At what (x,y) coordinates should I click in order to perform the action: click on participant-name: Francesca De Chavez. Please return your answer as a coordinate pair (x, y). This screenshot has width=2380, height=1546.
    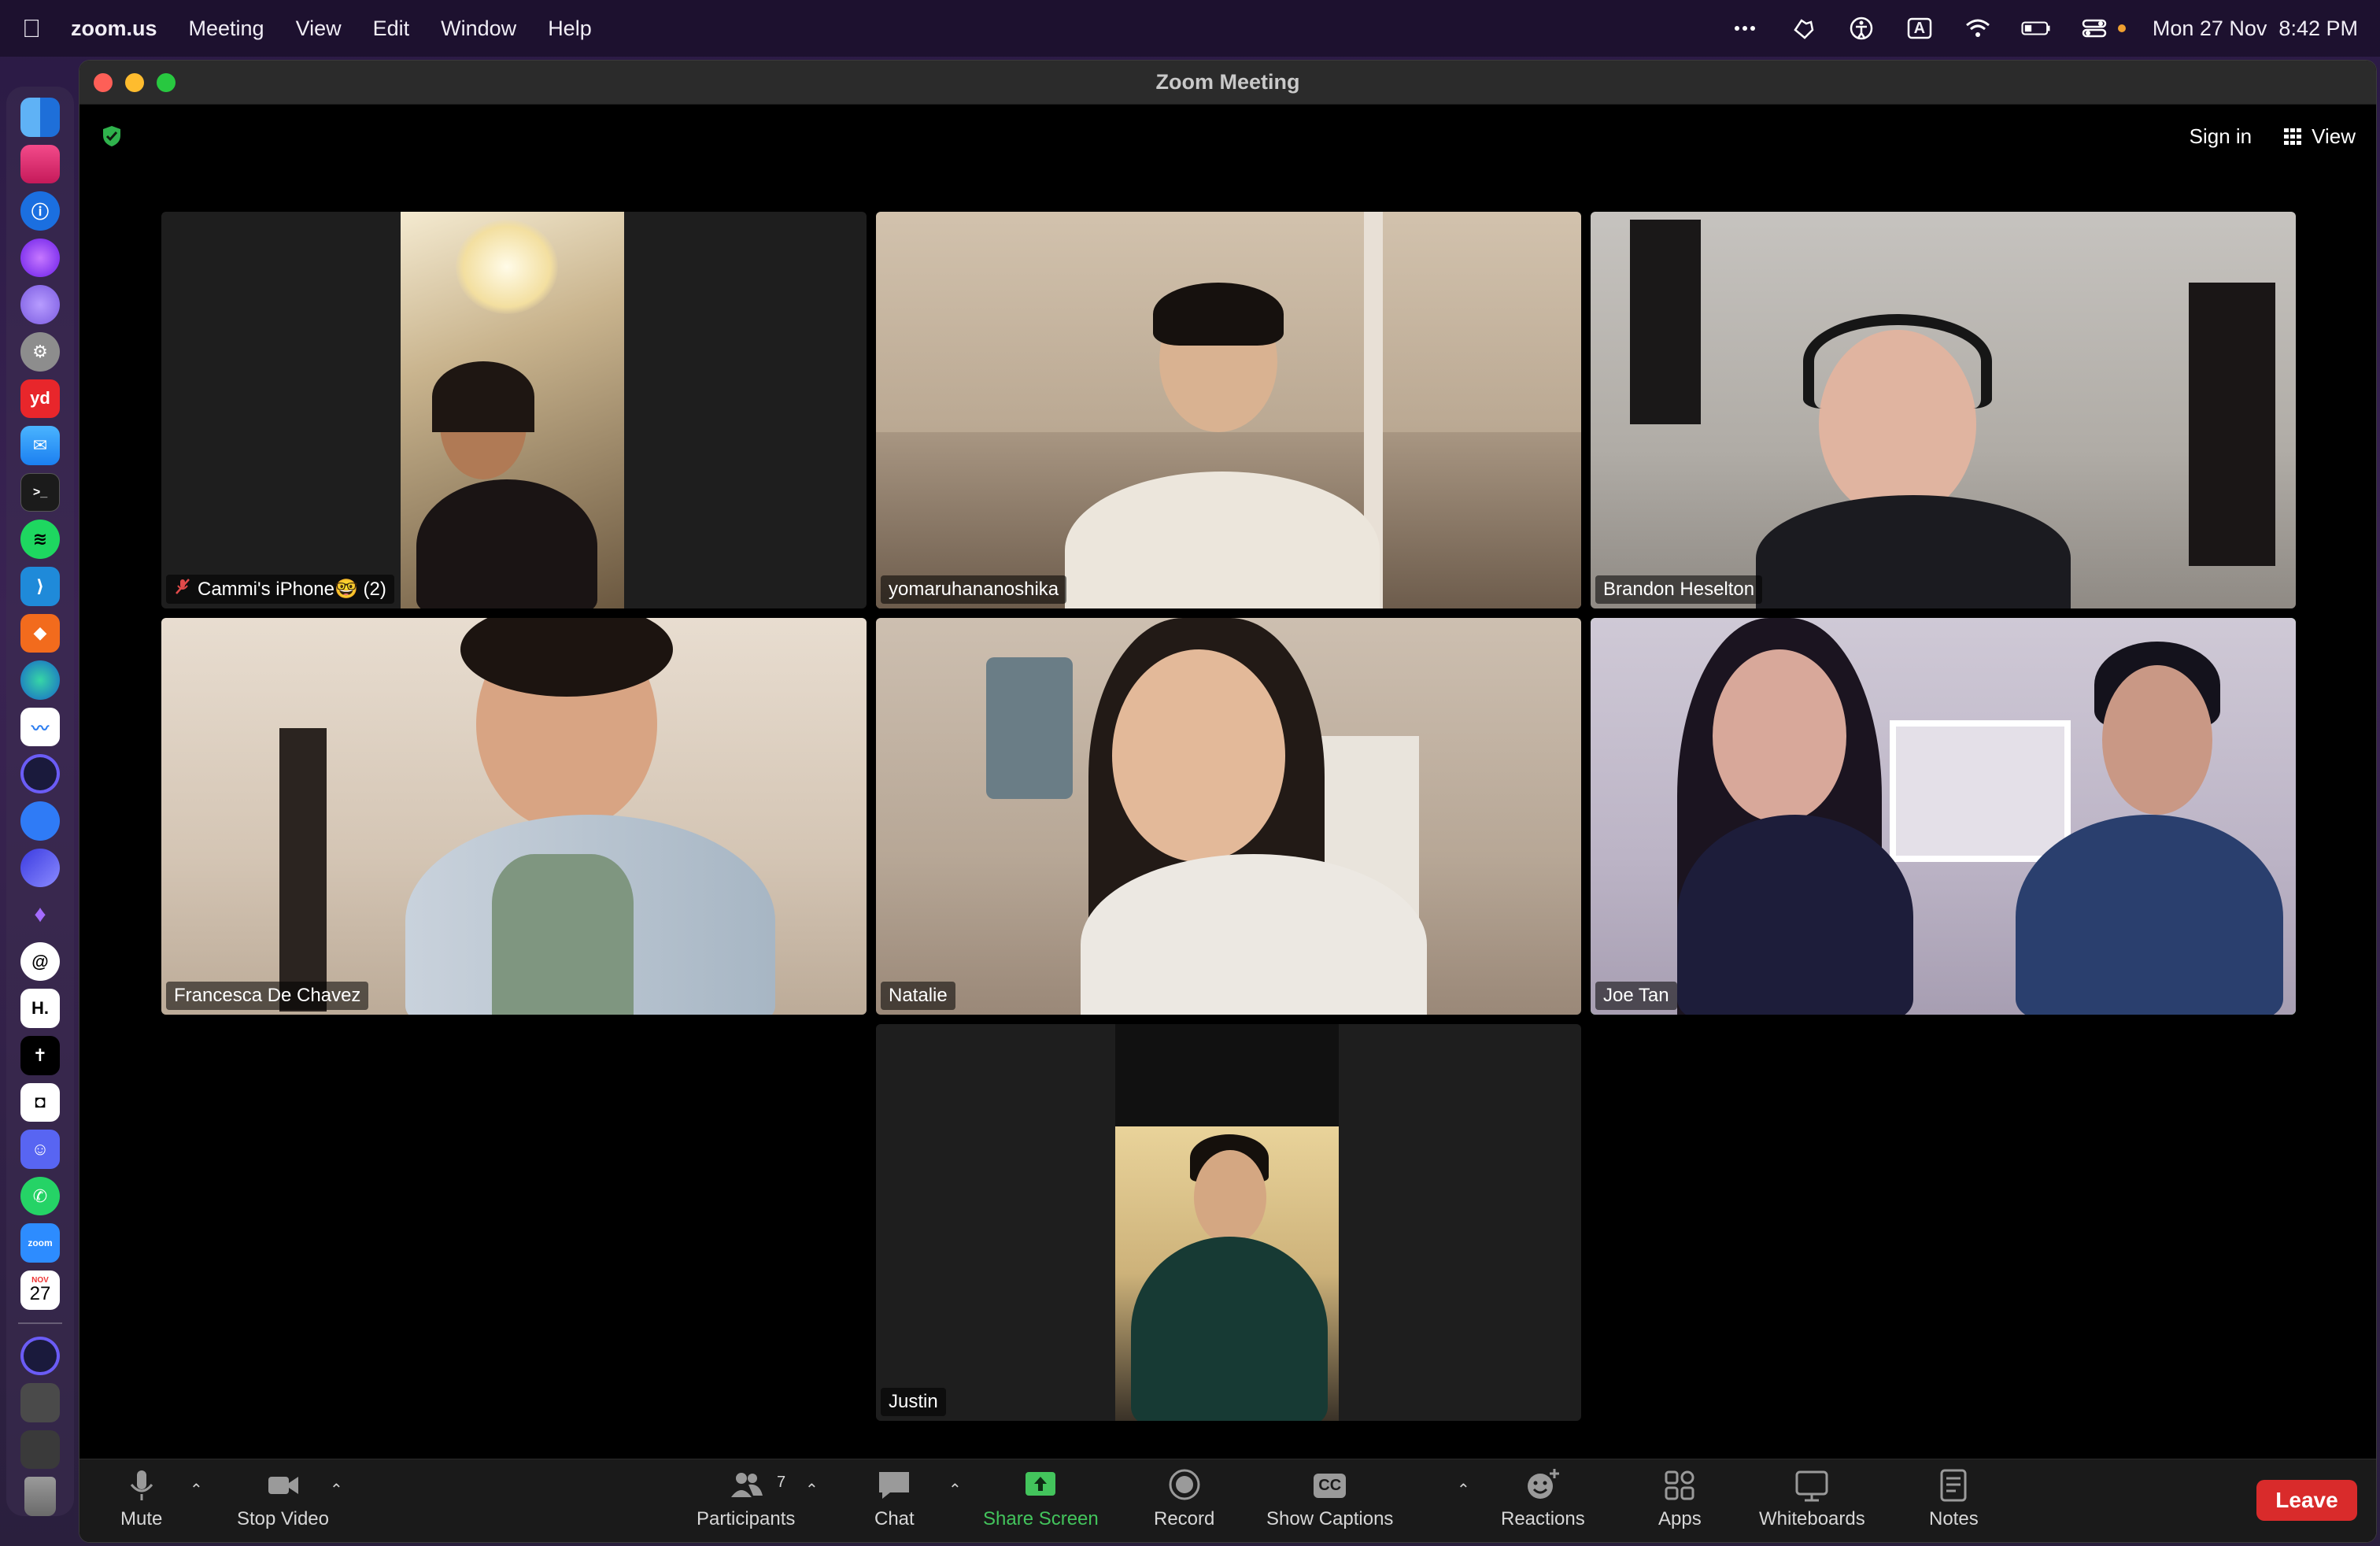
    Looking at the image, I should click on (267, 995).